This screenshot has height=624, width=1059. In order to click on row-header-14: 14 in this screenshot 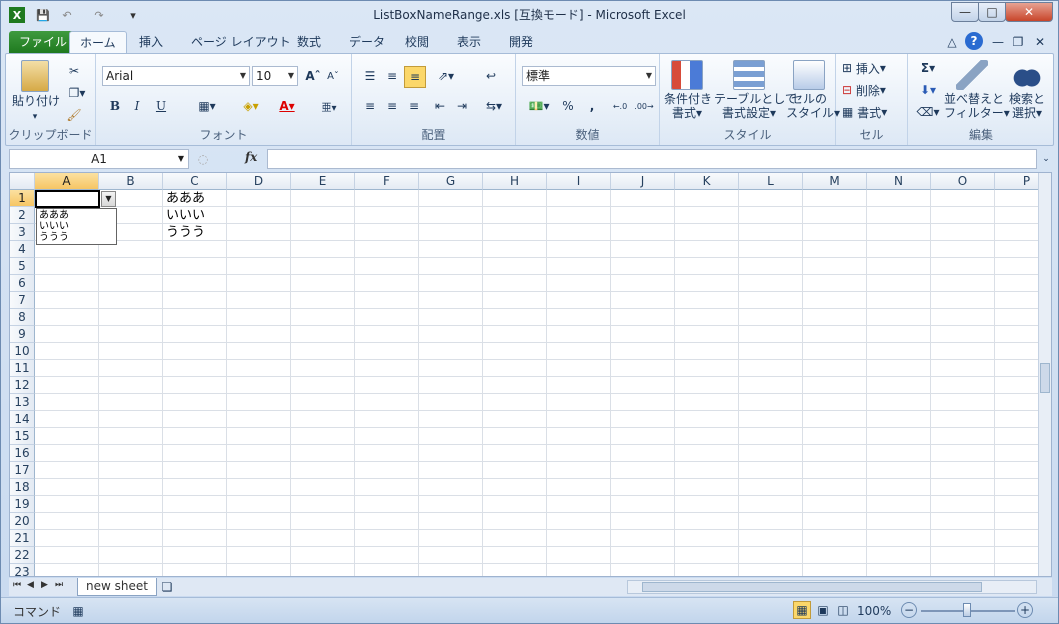, I will do `click(22, 419)`.